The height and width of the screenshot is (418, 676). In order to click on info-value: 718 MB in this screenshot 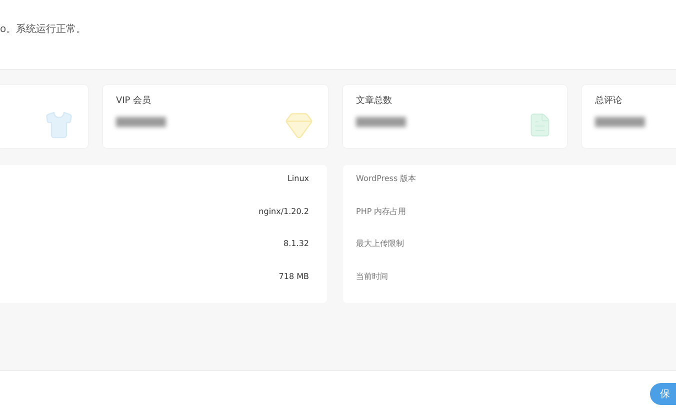, I will do `click(293, 276)`.